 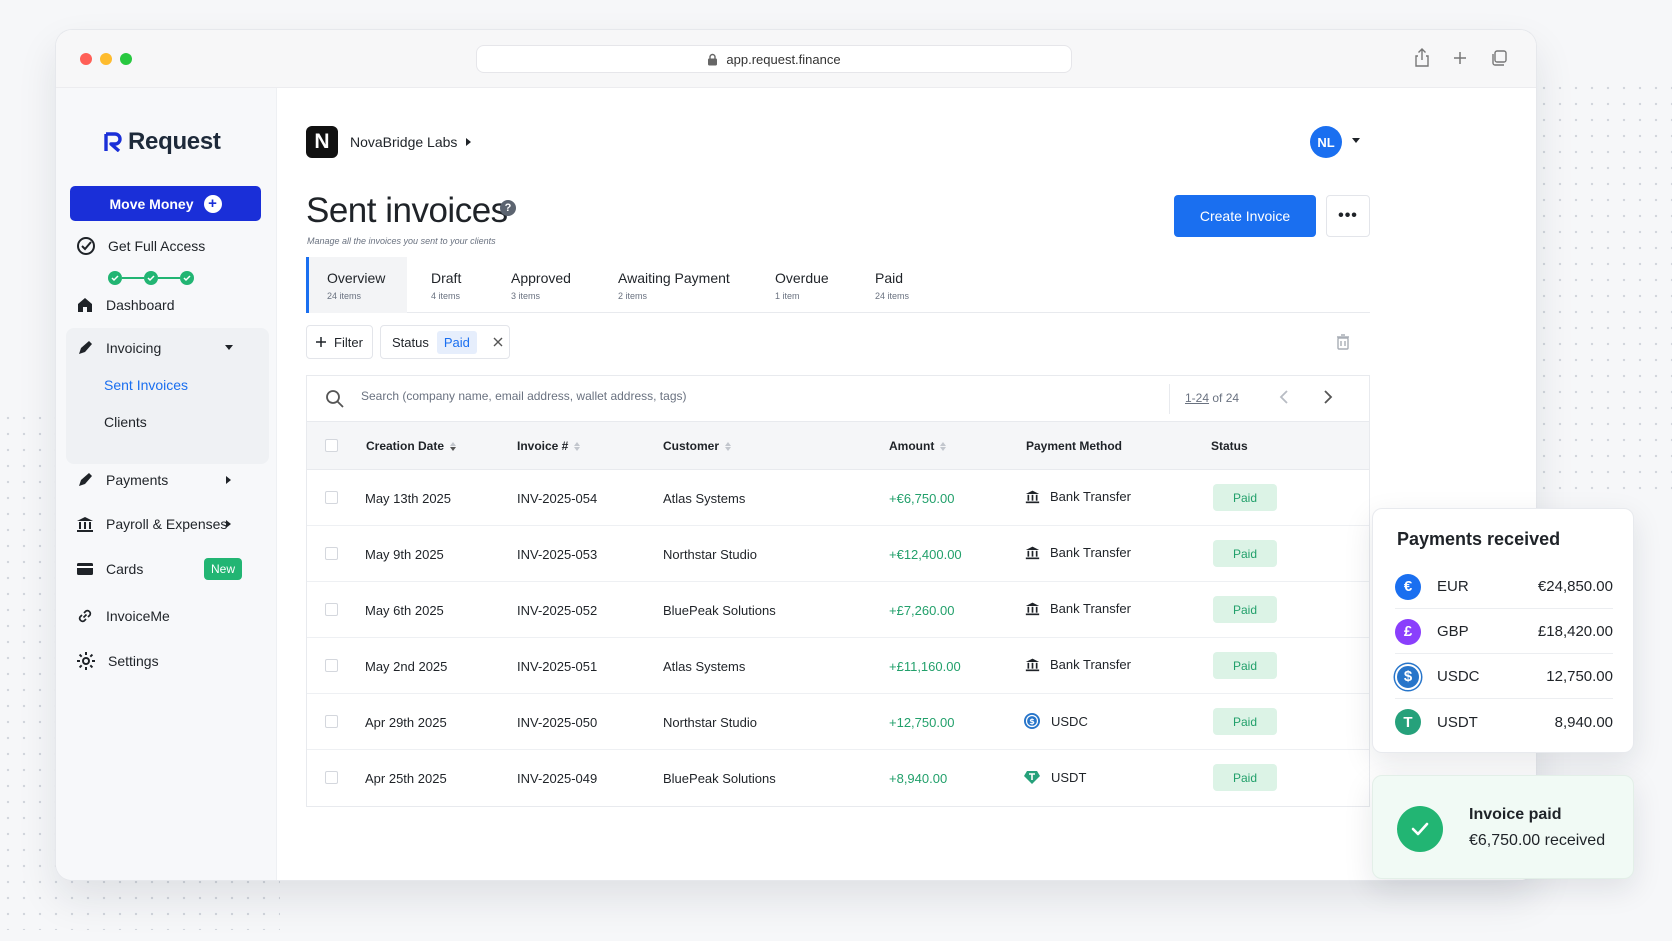 What do you see at coordinates (405, 446) in the screenshot?
I see `column-label: Creation Date` at bounding box center [405, 446].